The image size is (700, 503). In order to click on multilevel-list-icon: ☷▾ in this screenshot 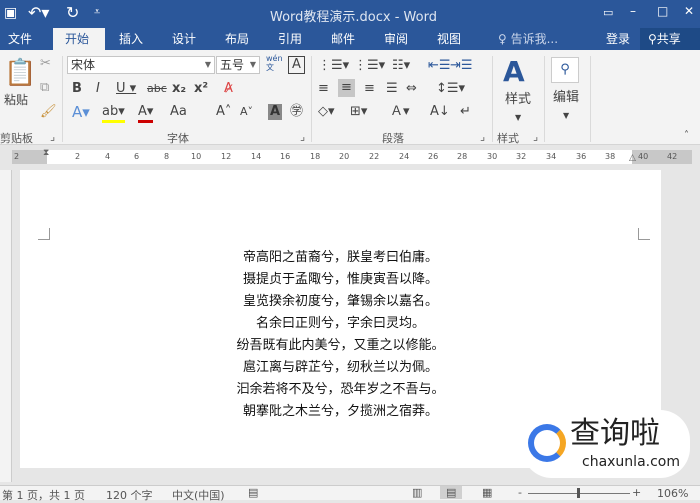, I will do `click(401, 66)`.